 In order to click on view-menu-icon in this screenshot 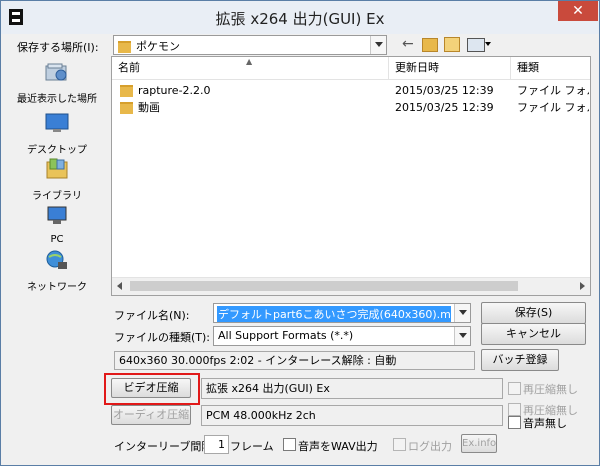, I will do `click(476, 45)`.